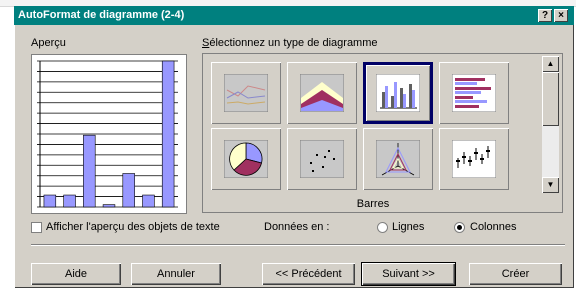  I want to click on close-title-button: ×, so click(561, 15).